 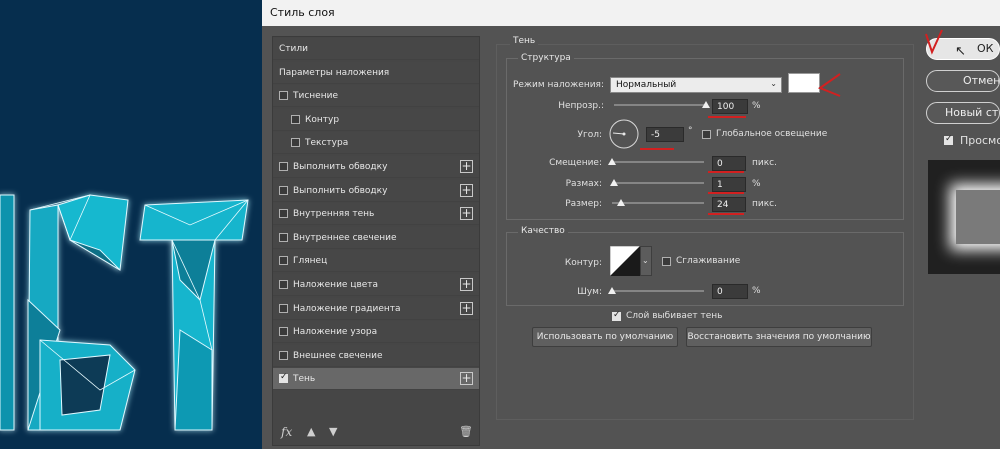 I want to click on style-item: Глянец, so click(x=376, y=261).